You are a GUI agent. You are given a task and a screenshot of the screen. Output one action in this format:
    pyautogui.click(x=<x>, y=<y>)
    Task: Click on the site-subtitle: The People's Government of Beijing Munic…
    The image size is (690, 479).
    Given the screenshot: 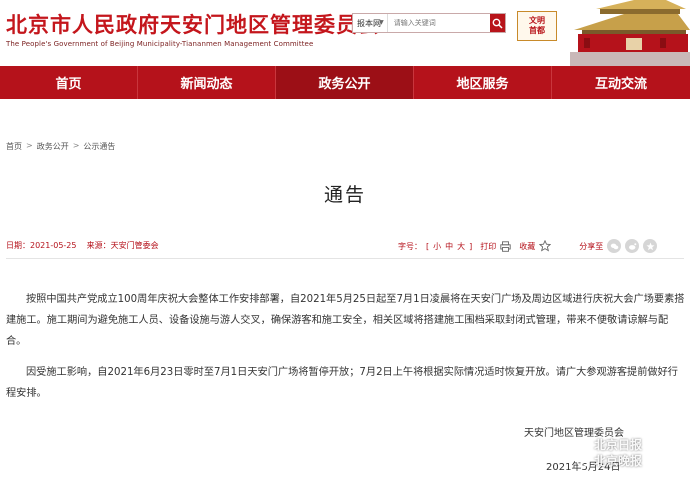 What is the action you would take?
    pyautogui.click(x=160, y=44)
    